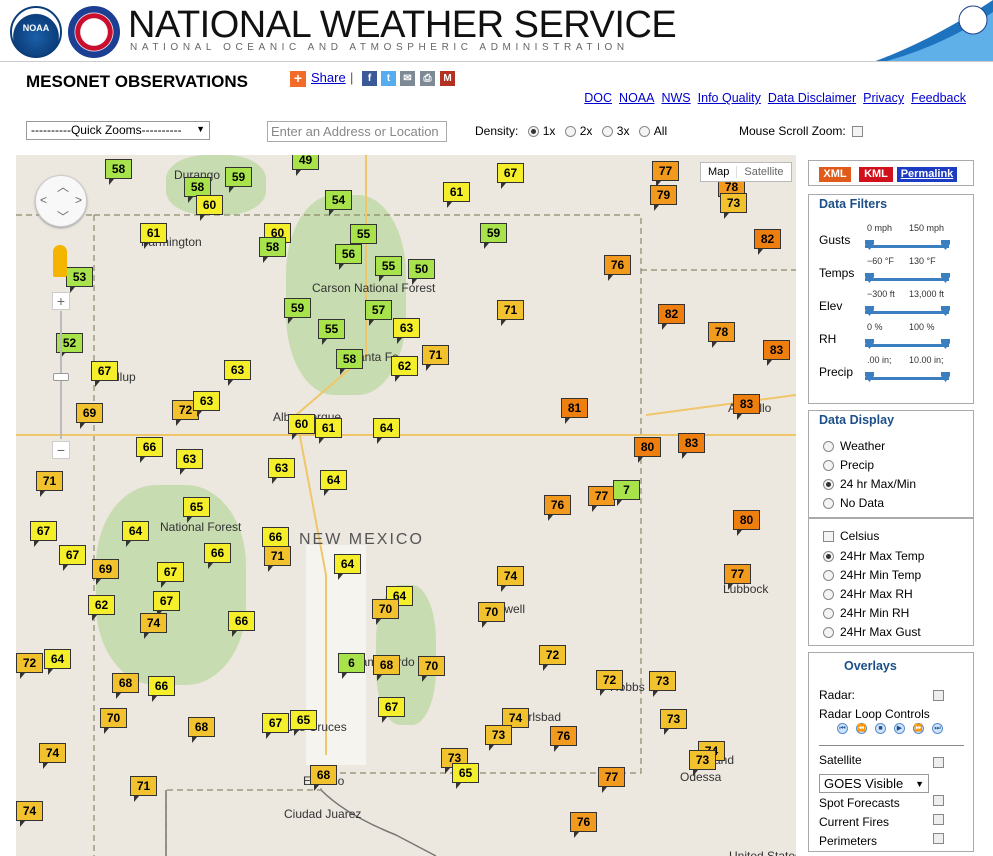 The width and height of the screenshot is (993, 856). Describe the element at coordinates (857, 132) in the screenshot. I see `mouse-scroll-checkbox` at that location.